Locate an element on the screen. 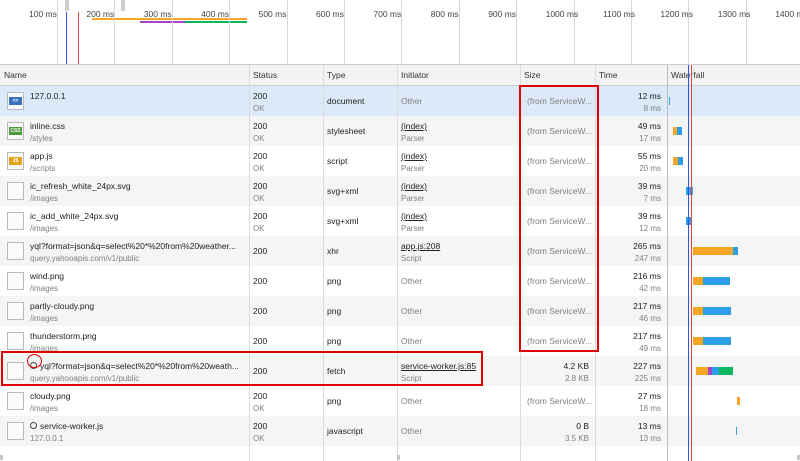 This screenshot has height=461, width=800. request-path: /images is located at coordinates (44, 198).